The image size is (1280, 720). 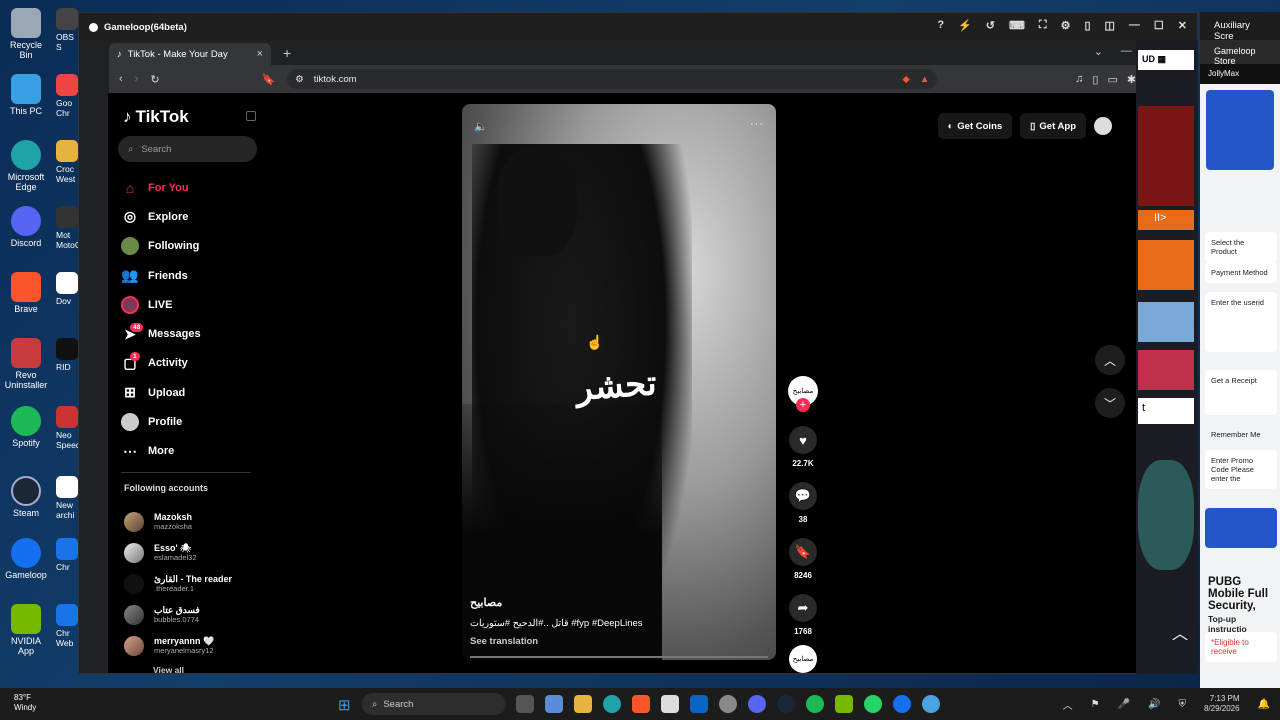 What do you see at coordinates (670, 704) in the screenshot?
I see `store-icon` at bounding box center [670, 704].